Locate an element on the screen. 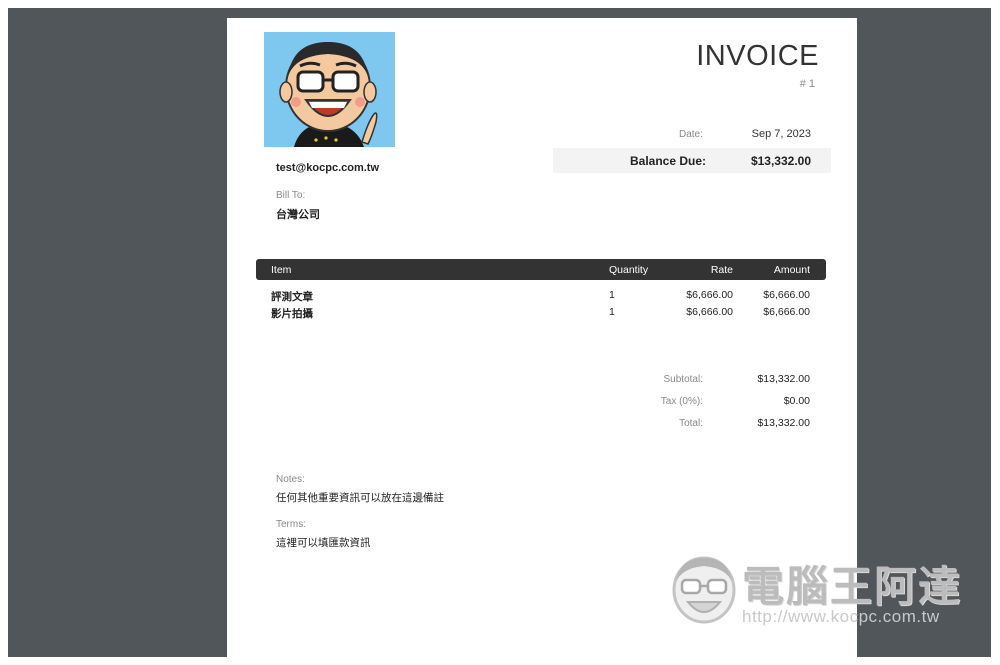  invoice-title: INVOICE is located at coordinates (757, 56).